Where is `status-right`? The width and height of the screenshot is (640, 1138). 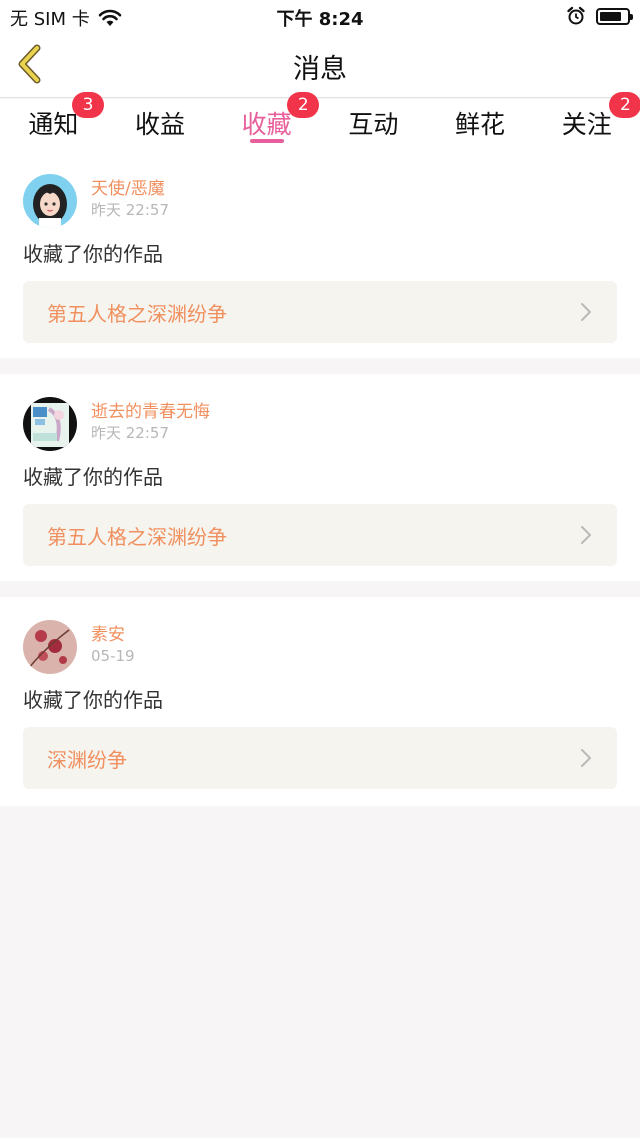 status-right is located at coordinates (599, 16).